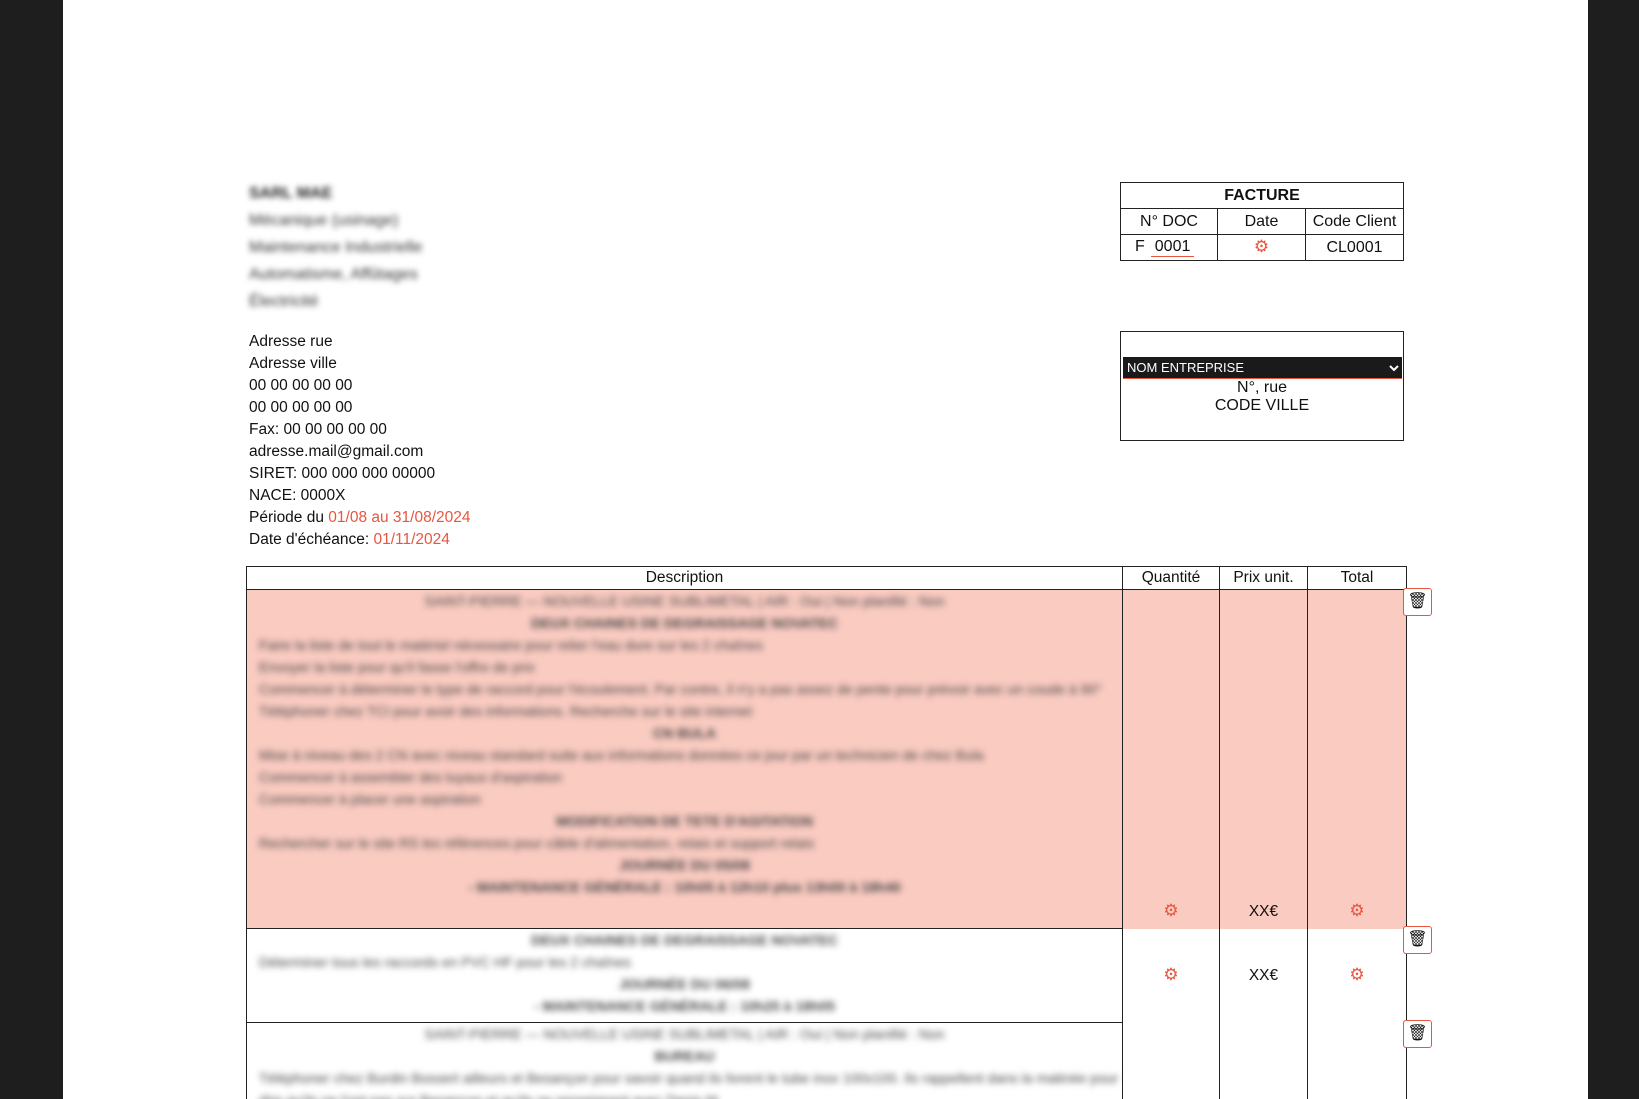  I want to click on date-header: Date, so click(1261, 221).